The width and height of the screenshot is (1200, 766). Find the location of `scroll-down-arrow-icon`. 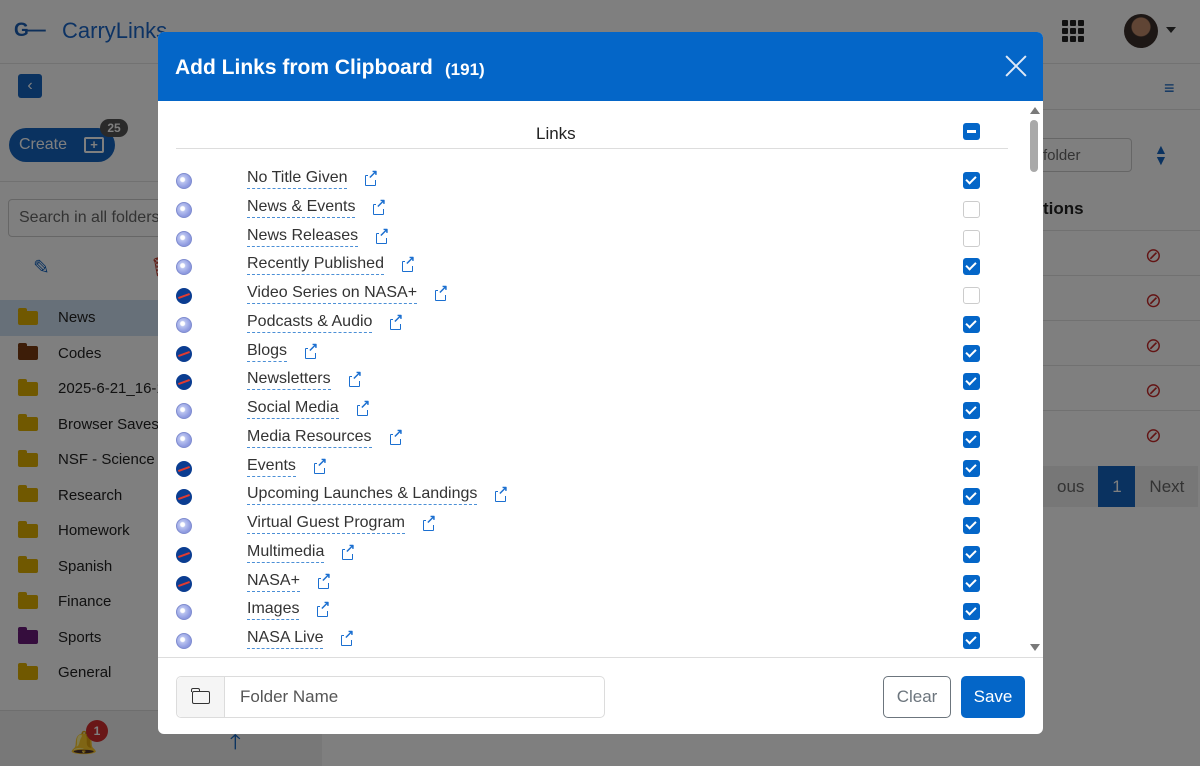

scroll-down-arrow-icon is located at coordinates (1035, 647).